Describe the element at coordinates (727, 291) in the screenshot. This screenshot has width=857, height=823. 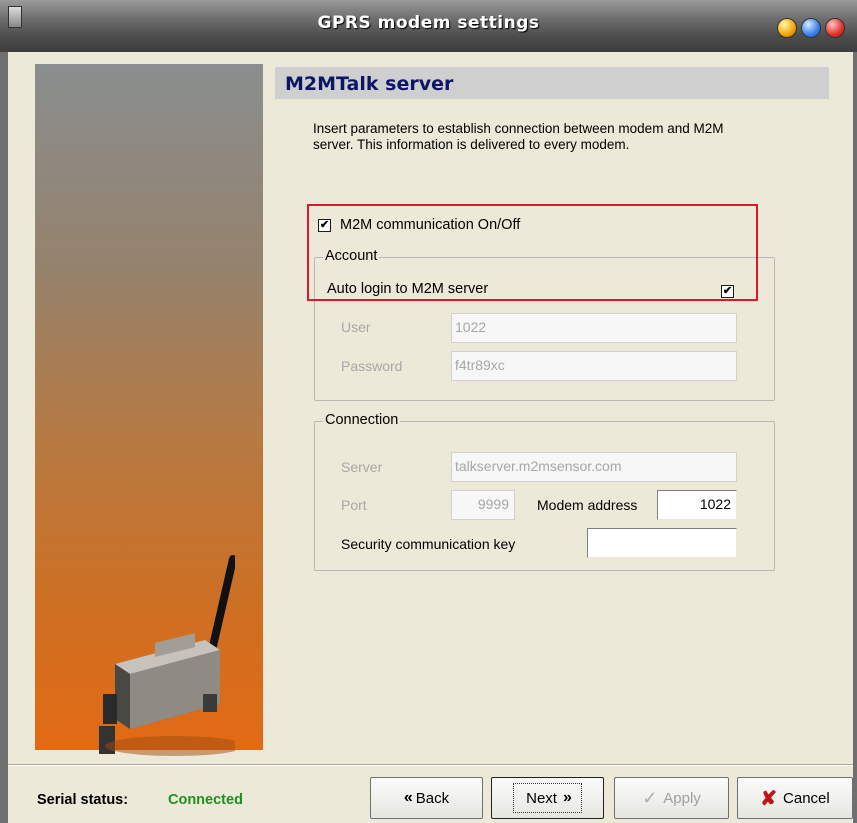
I see `auto-login-checkbox: ✔` at that location.